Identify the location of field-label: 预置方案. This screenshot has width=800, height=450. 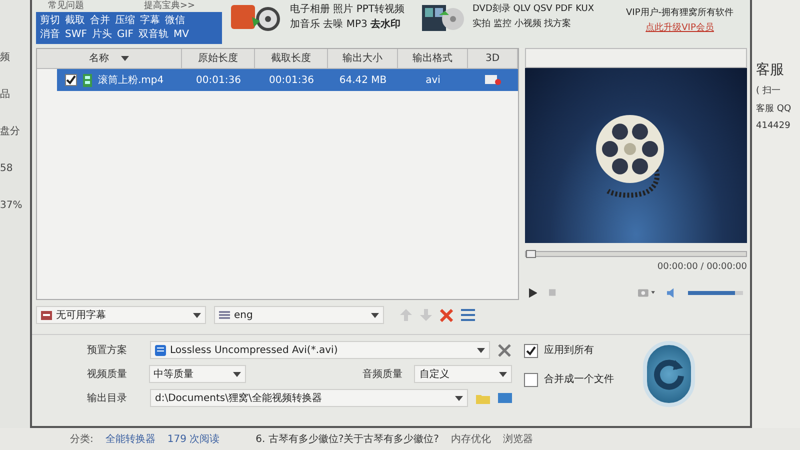
(107, 351).